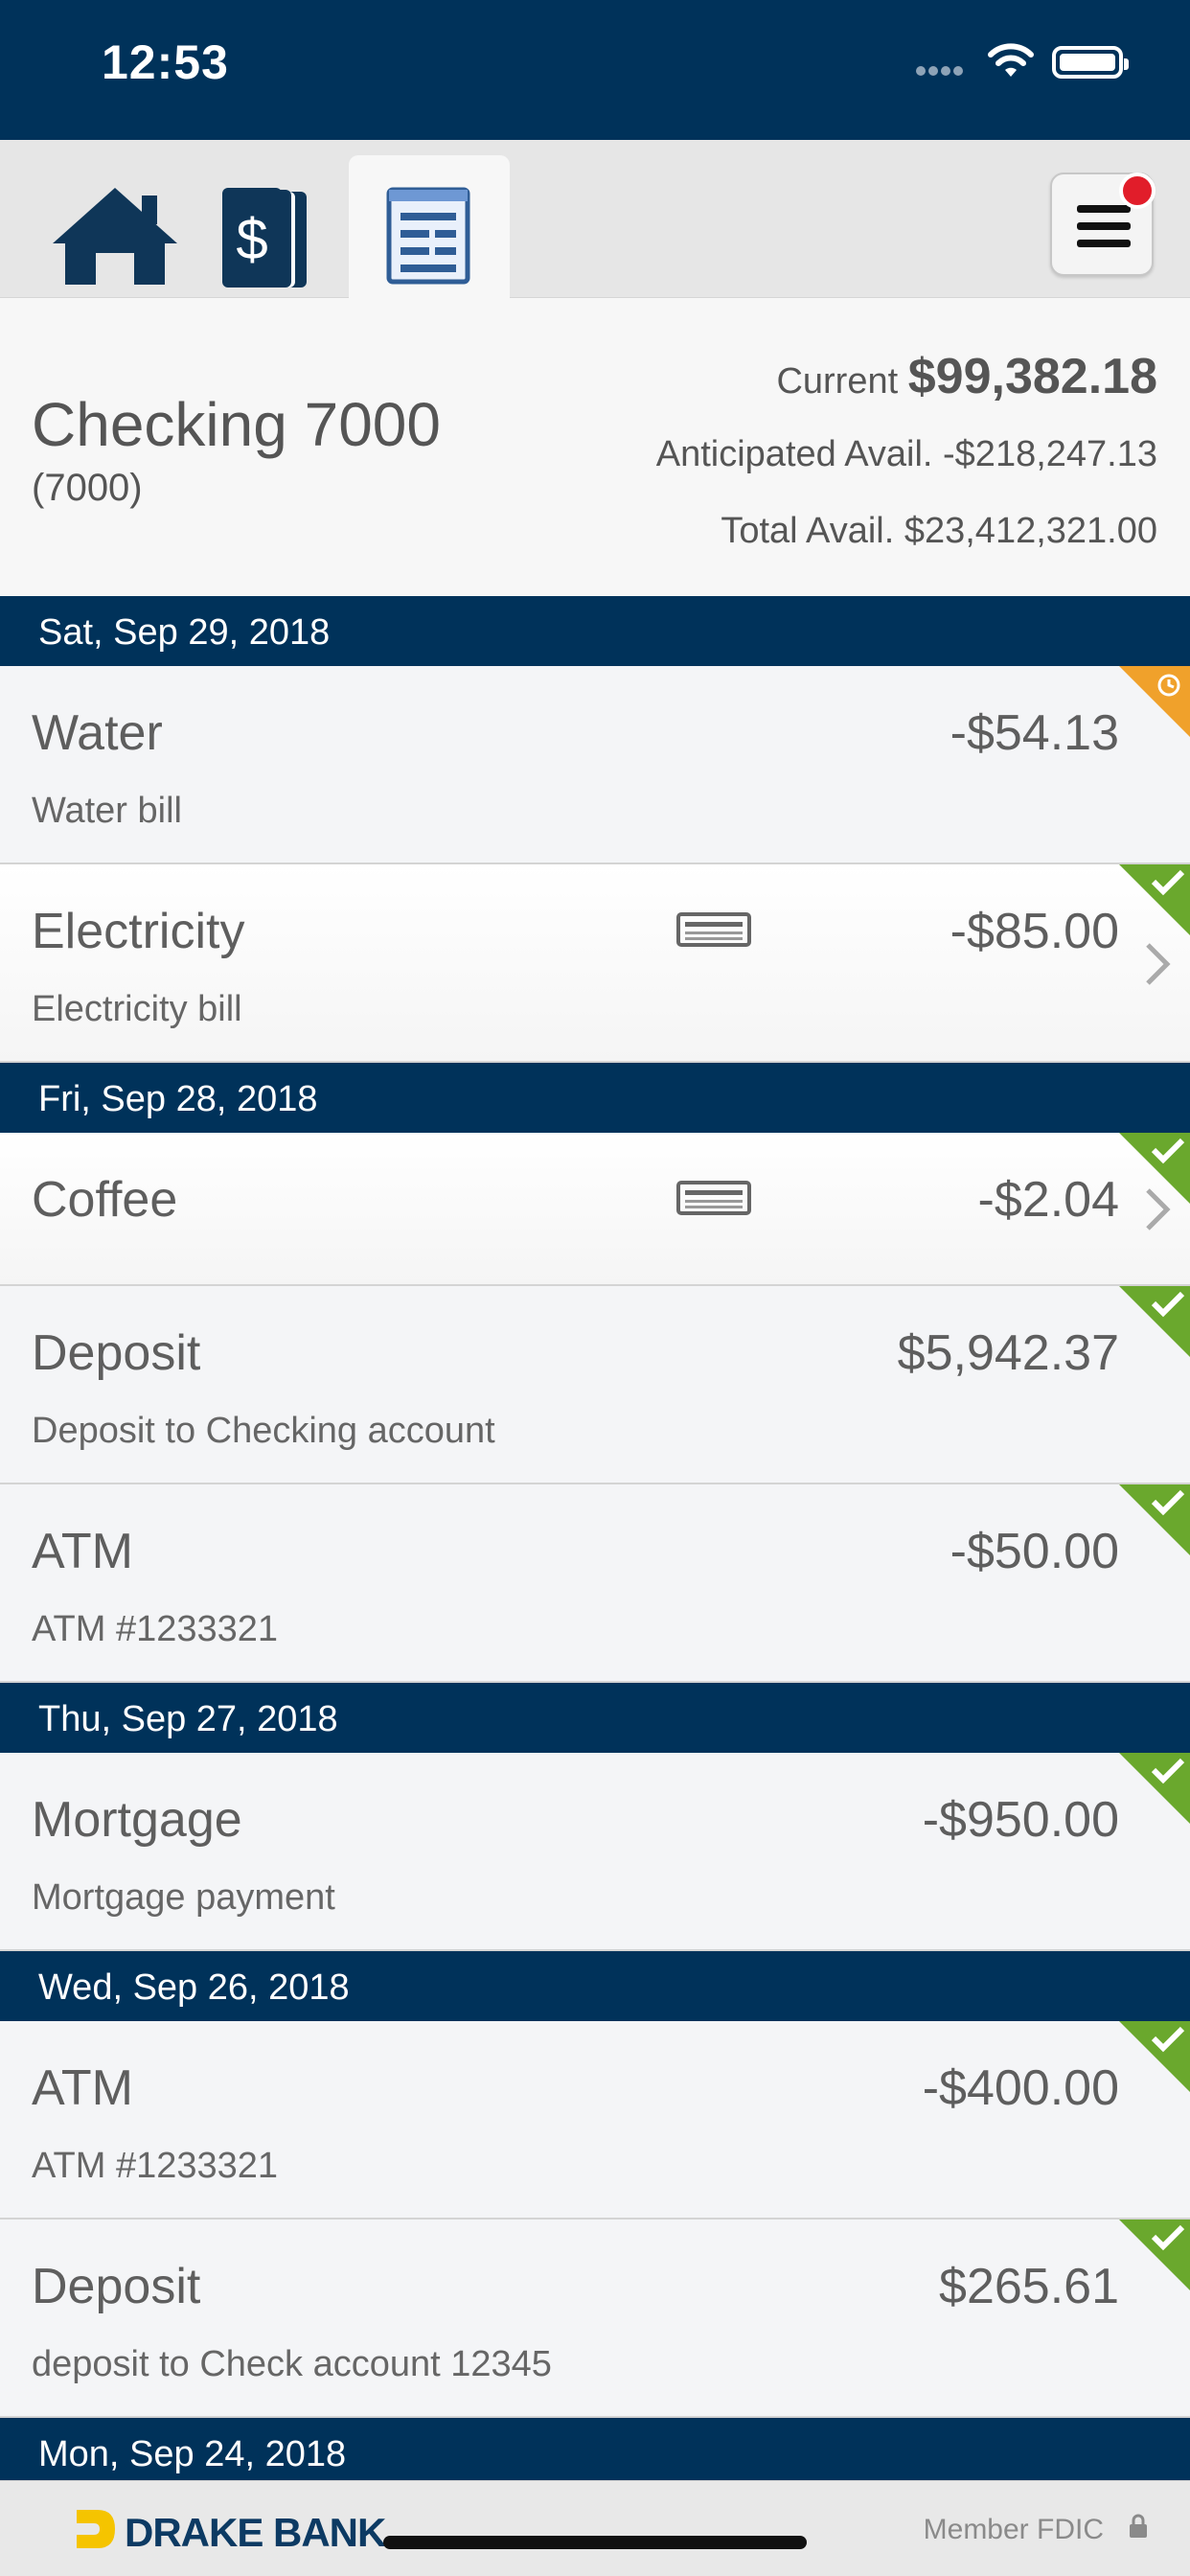  What do you see at coordinates (1091, 63) in the screenshot?
I see `battery-icon` at bounding box center [1091, 63].